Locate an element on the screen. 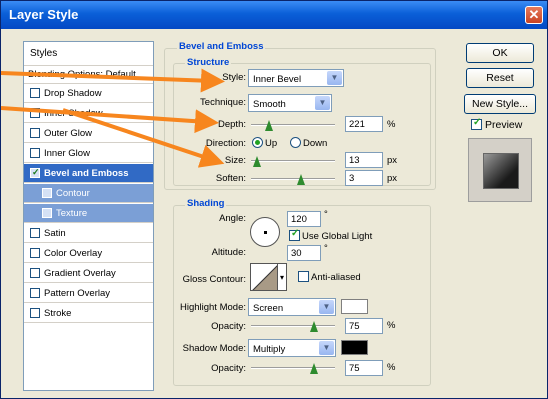  highlight-opacity-thumb is located at coordinates (314, 326).